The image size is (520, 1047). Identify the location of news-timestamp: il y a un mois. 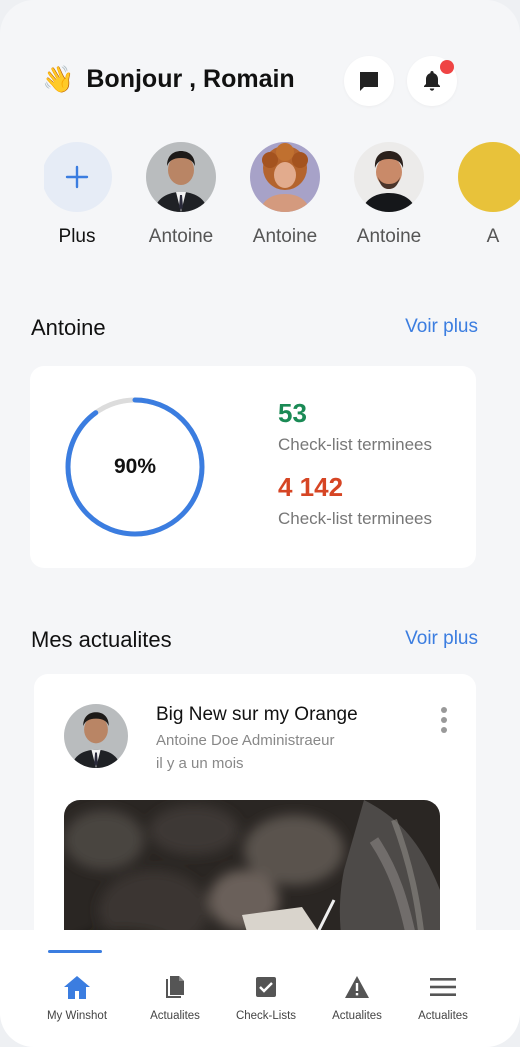
(200, 763).